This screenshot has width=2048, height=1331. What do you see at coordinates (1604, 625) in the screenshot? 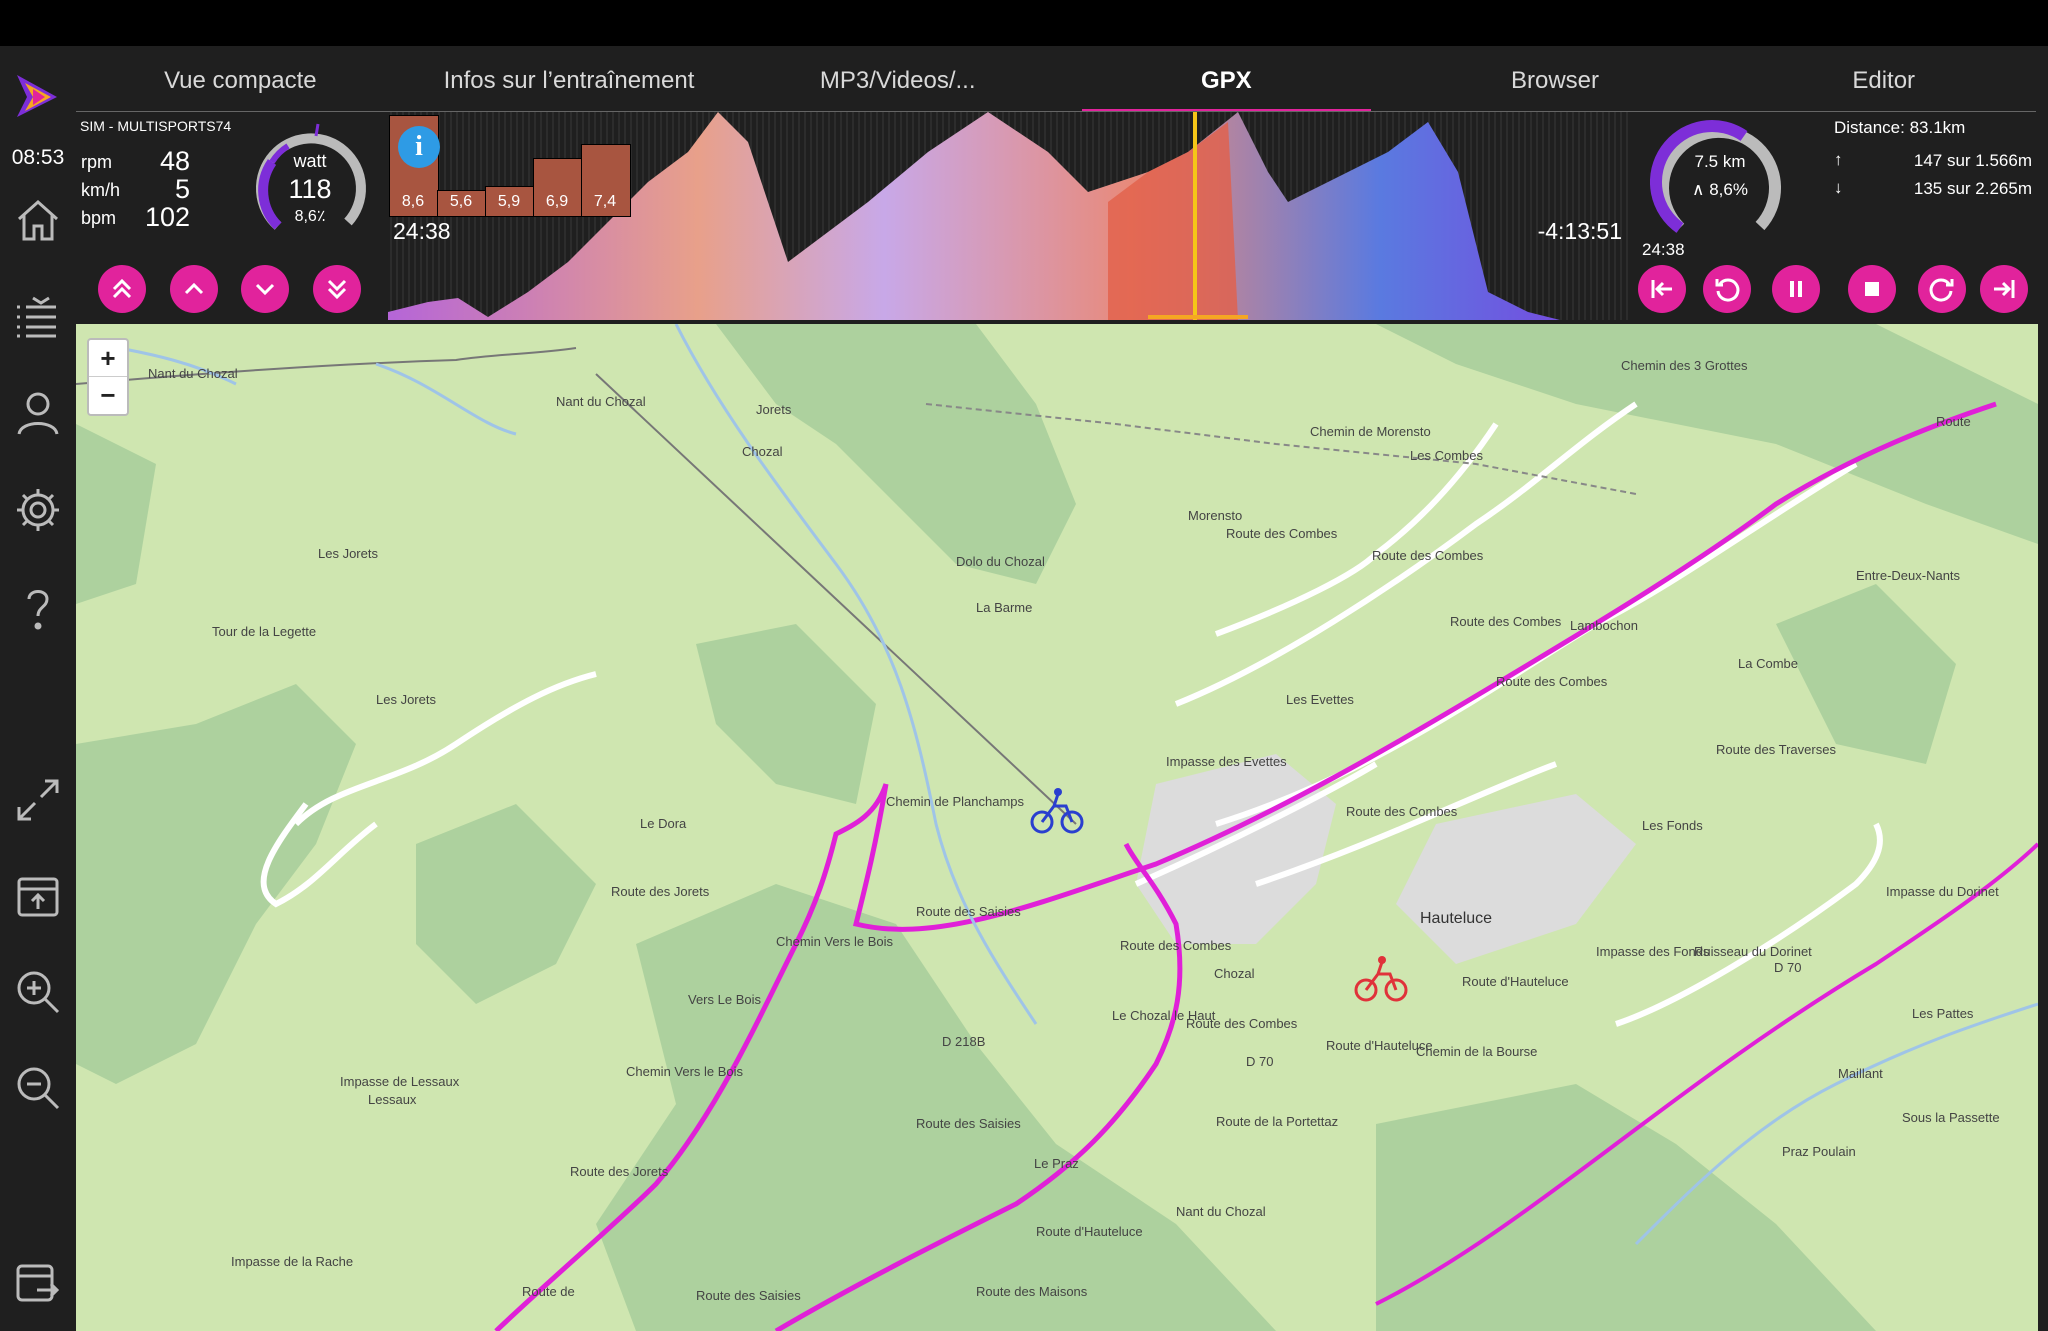
I see `map-label: Lambochon` at bounding box center [1604, 625].